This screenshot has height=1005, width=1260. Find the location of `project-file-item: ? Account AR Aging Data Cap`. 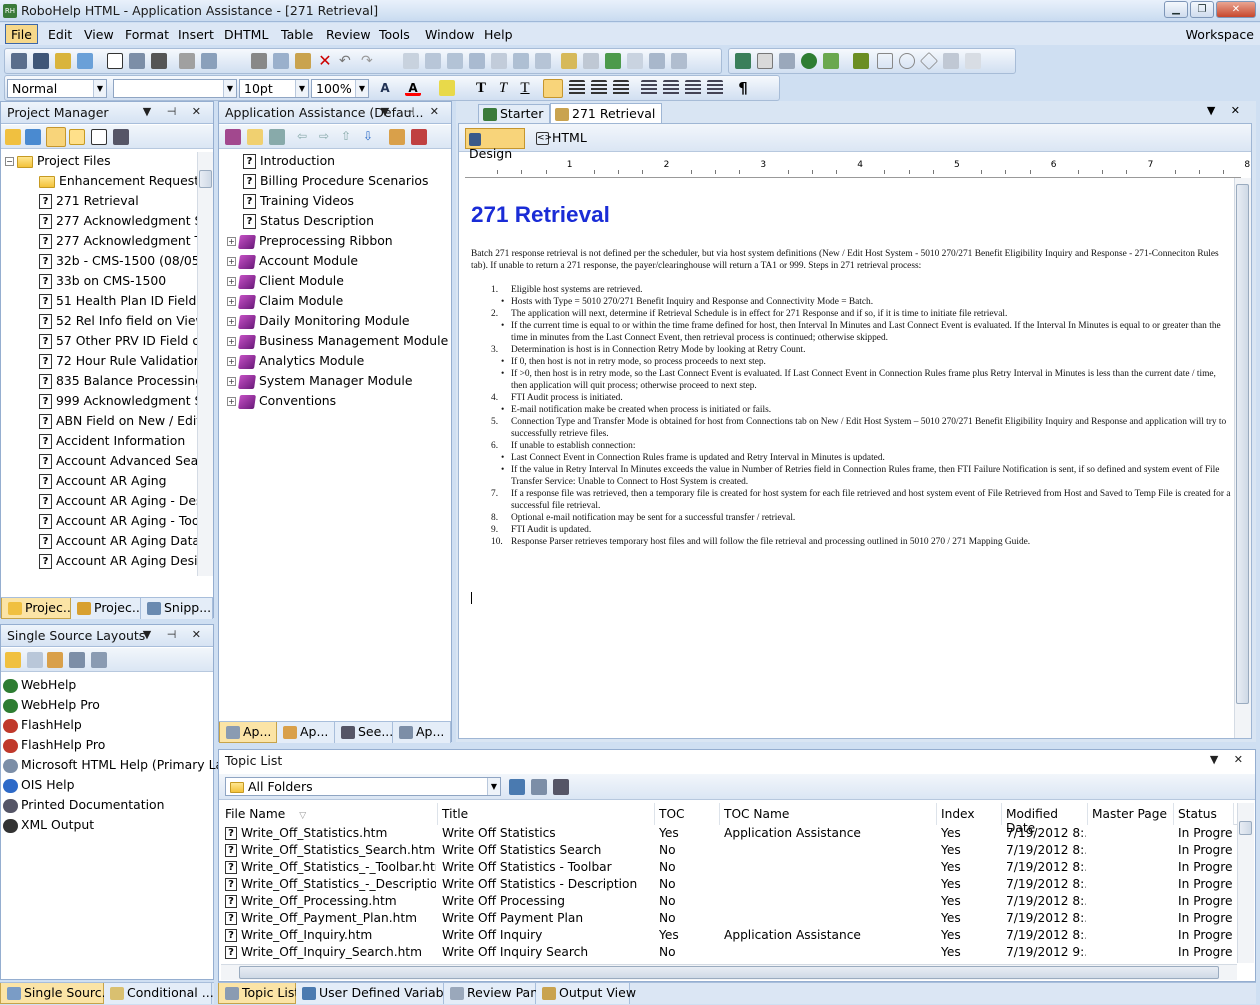

project-file-item: ? Account AR Aging Data Cap is located at coordinates (118, 543).